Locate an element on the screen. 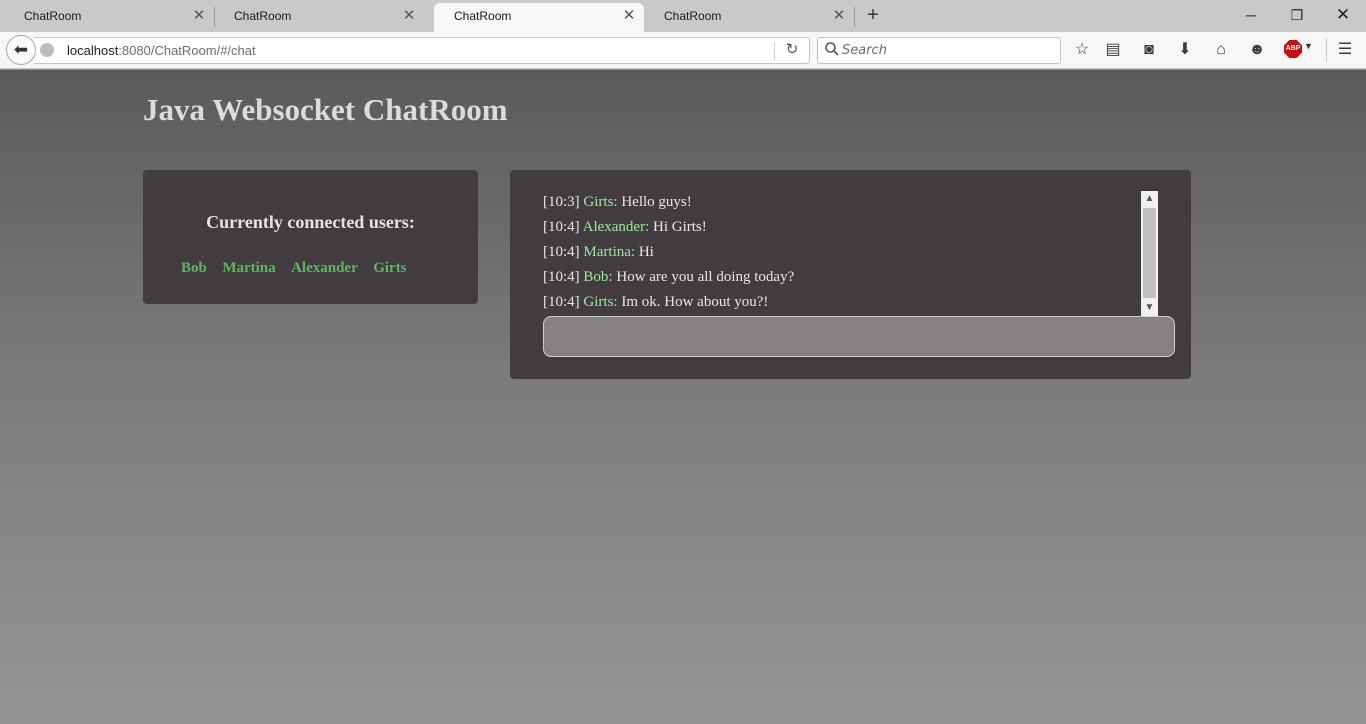 The width and height of the screenshot is (1366, 724). message-user: Alexander is located at coordinates (614, 227).